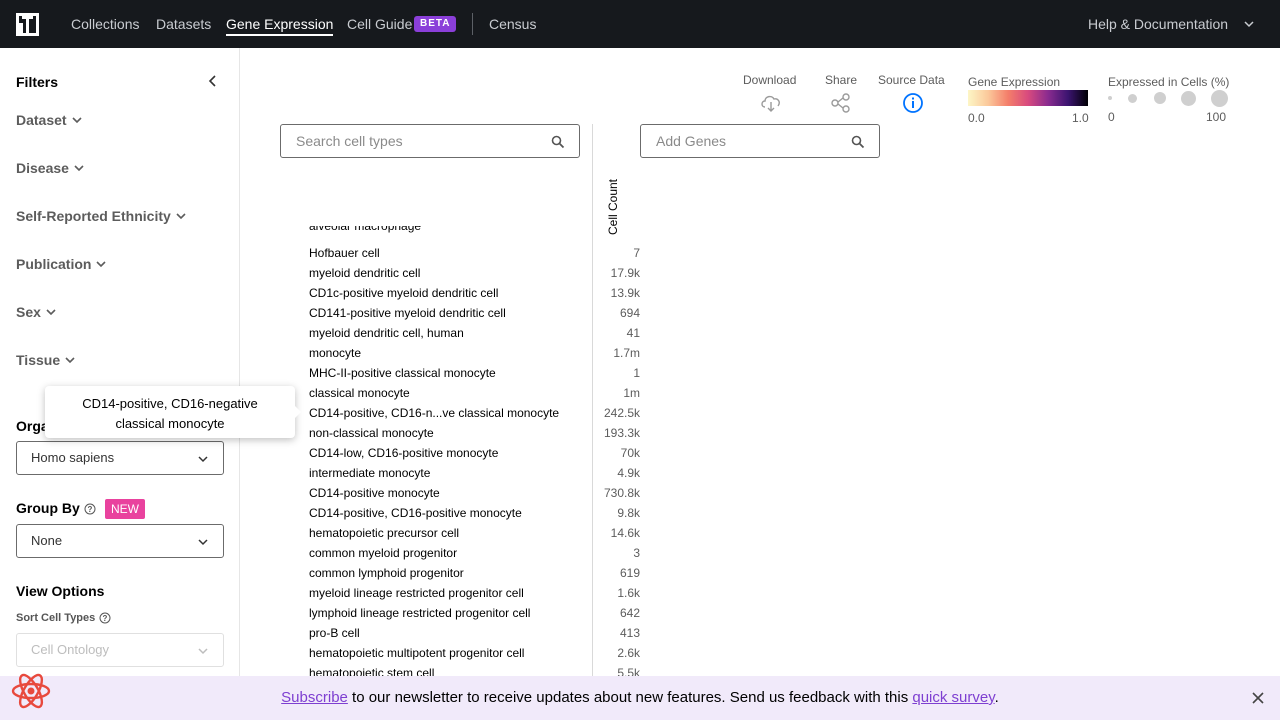 The width and height of the screenshot is (1280, 720). Describe the element at coordinates (1111, 117) in the screenshot. I see `expressed-min: 0` at that location.